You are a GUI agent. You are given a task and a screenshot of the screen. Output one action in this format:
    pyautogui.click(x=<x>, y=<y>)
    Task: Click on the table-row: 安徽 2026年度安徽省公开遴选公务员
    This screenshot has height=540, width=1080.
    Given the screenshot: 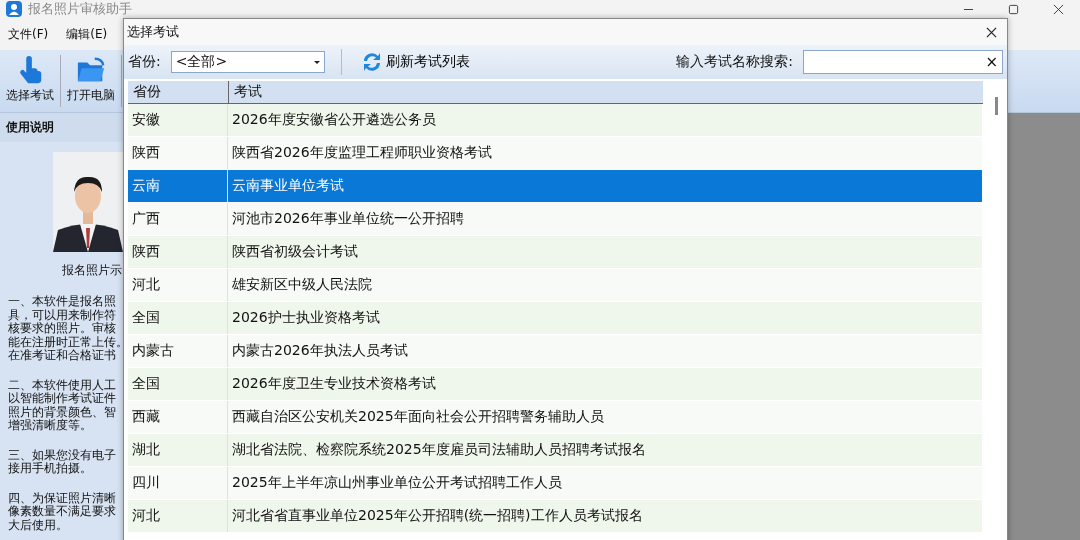 What is the action you would take?
    pyautogui.click(x=555, y=120)
    